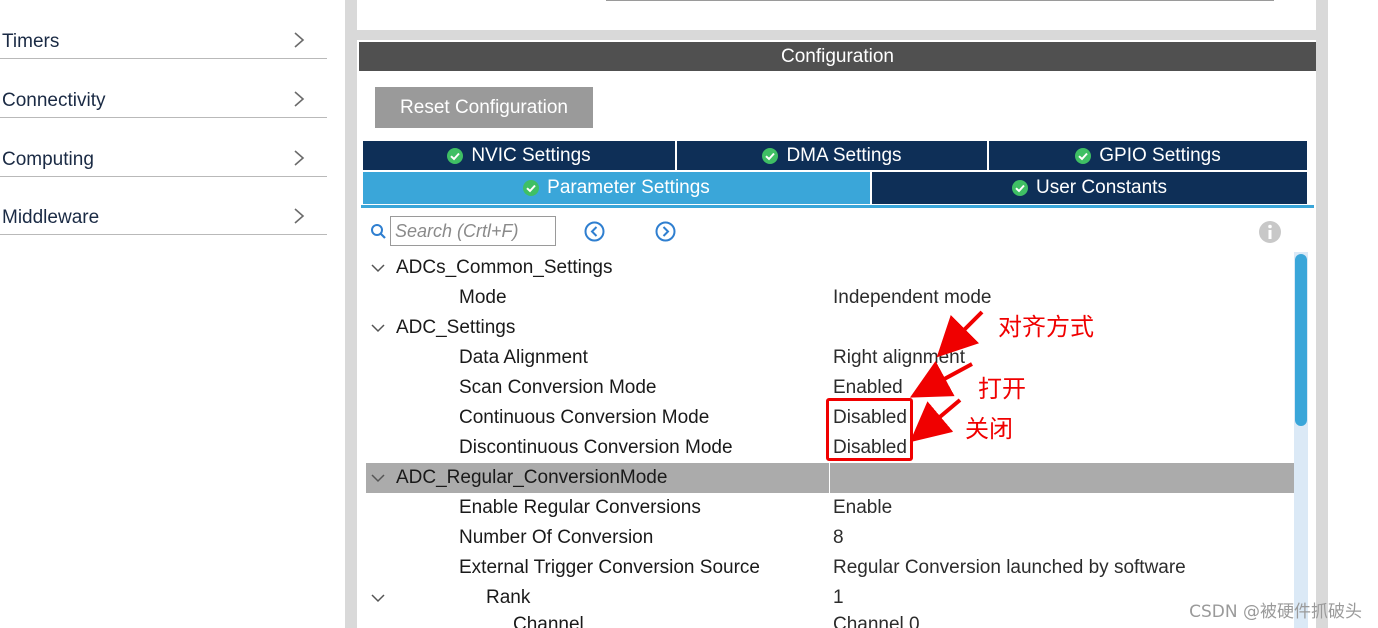 Image resolution: width=1378 pixels, height=628 pixels. What do you see at coordinates (596, 447) in the screenshot?
I see `param-name: Discontinuous Conversion Mode` at bounding box center [596, 447].